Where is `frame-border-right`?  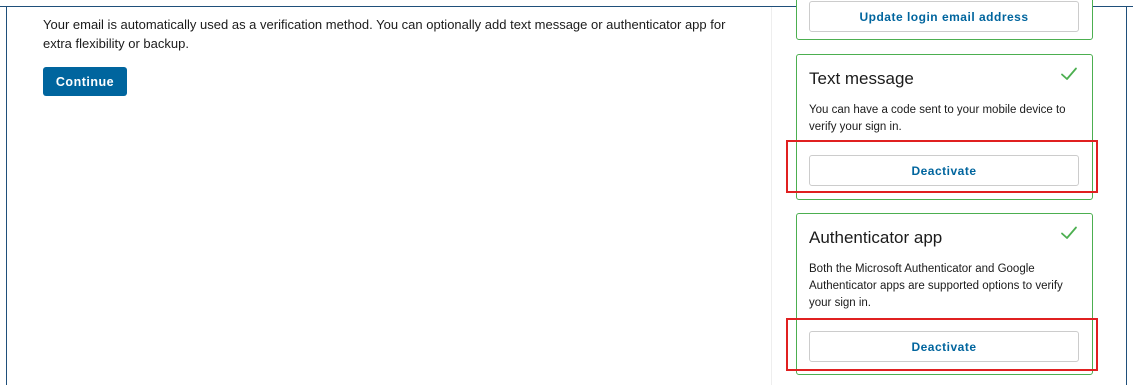 frame-border-right is located at coordinates (1126, 195).